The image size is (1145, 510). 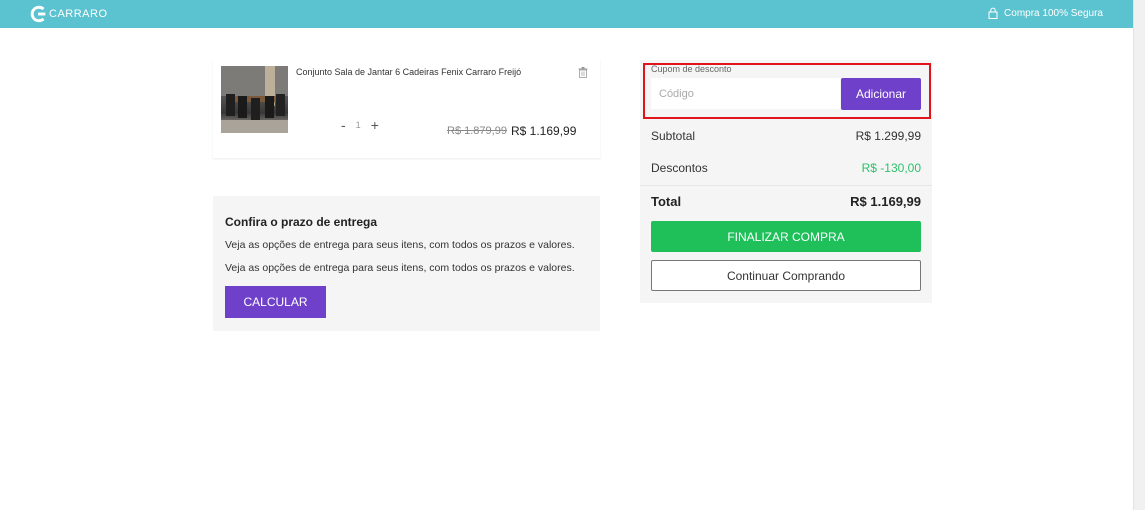 I want to click on quantity-minus-button: -, so click(x=343, y=125).